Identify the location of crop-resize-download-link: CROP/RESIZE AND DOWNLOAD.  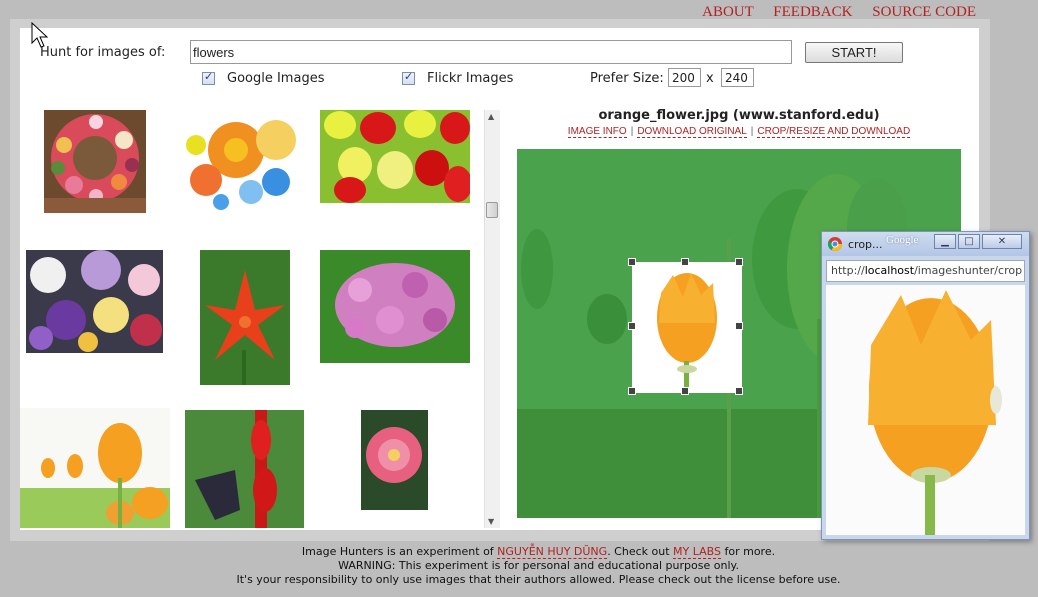
(834, 132).